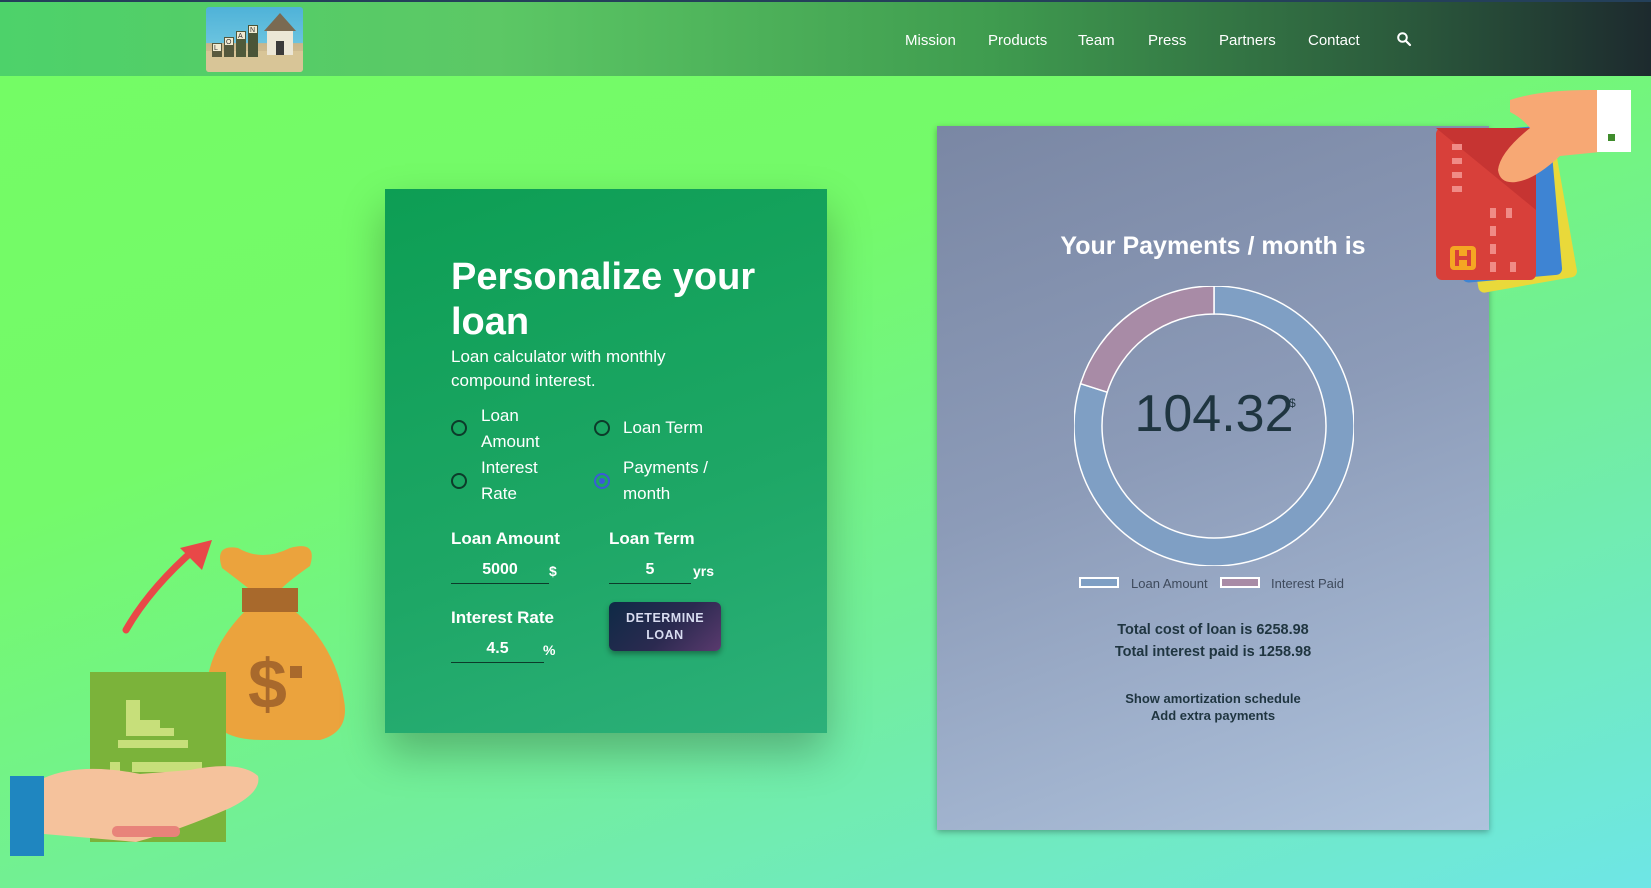  I want to click on add-extra-payments-link: Add extra payments, so click(1213, 715).